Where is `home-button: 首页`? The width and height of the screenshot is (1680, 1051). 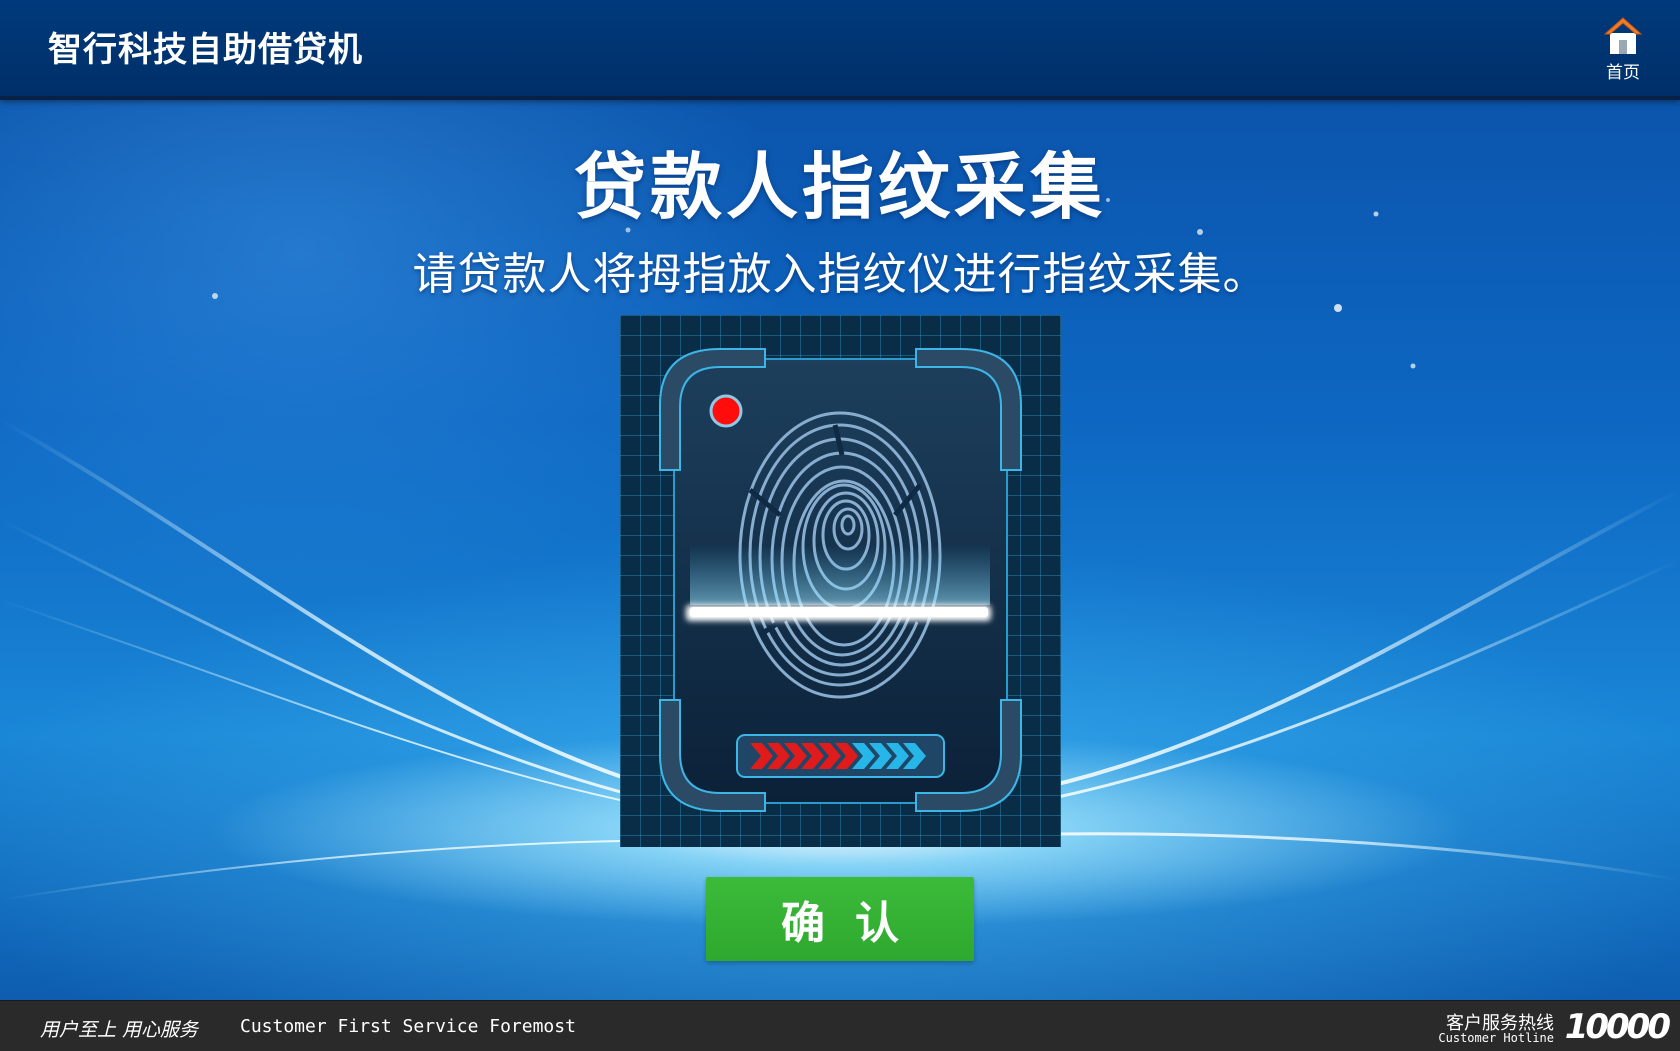
home-button: 首页 is located at coordinates (1623, 50).